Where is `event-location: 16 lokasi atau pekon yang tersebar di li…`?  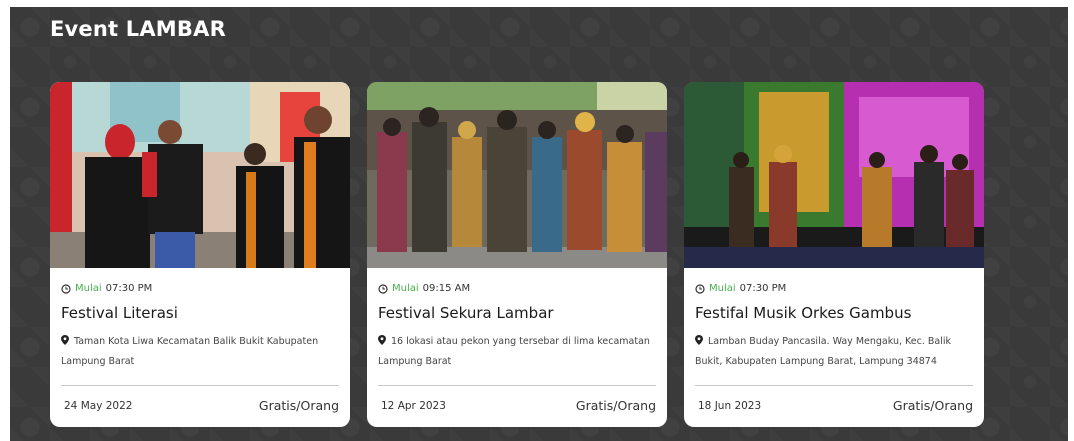 event-location: 16 lokasi atau pekon yang tersebar di li… is located at coordinates (519, 352).